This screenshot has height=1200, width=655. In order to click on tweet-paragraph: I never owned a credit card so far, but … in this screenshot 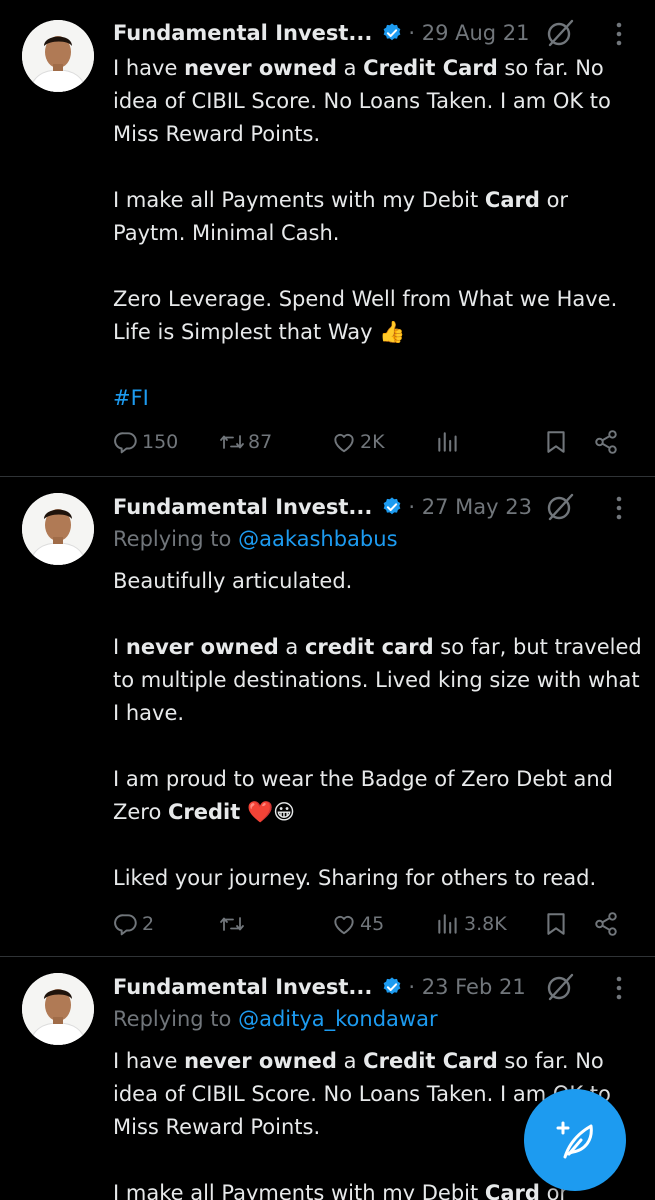, I will do `click(378, 680)`.